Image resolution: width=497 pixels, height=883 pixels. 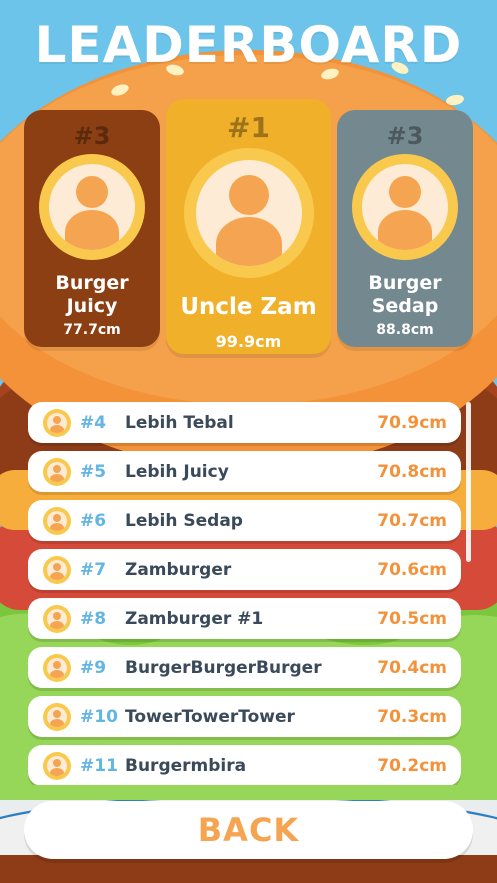 I want to click on list-score: 70.3cm, so click(x=412, y=717).